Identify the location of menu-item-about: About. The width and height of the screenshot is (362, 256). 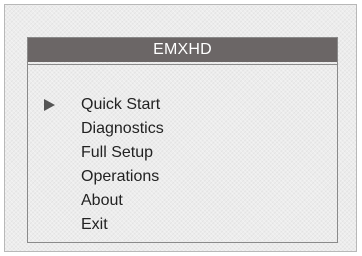
(182, 201).